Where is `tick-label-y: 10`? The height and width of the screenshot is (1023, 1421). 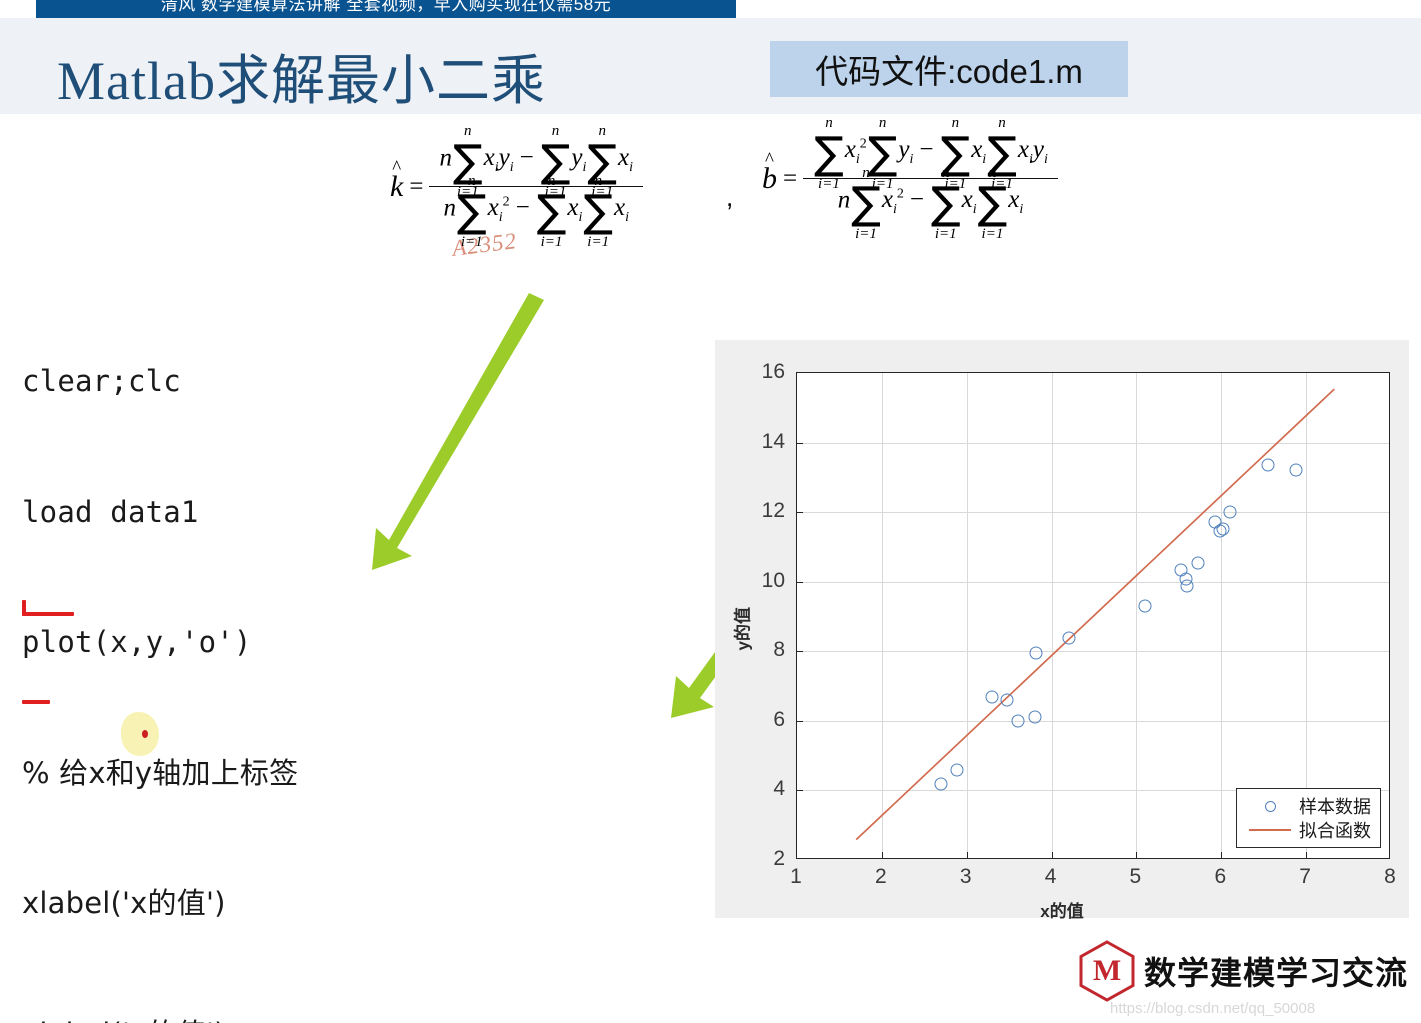 tick-label-y: 10 is located at coordinates (773, 580).